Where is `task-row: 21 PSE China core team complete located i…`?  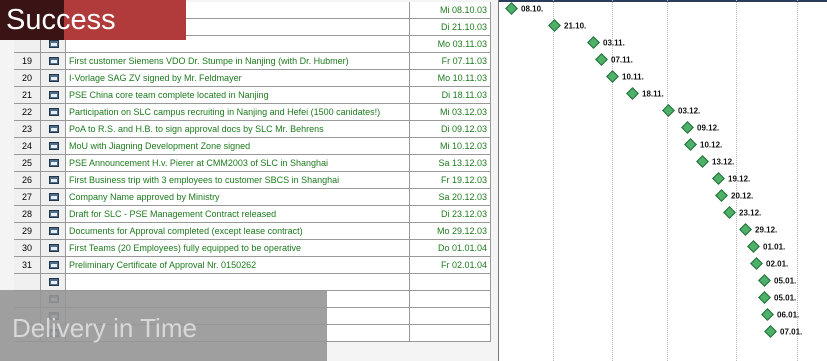 task-row: 21 PSE China core team complete located i… is located at coordinates (249, 95).